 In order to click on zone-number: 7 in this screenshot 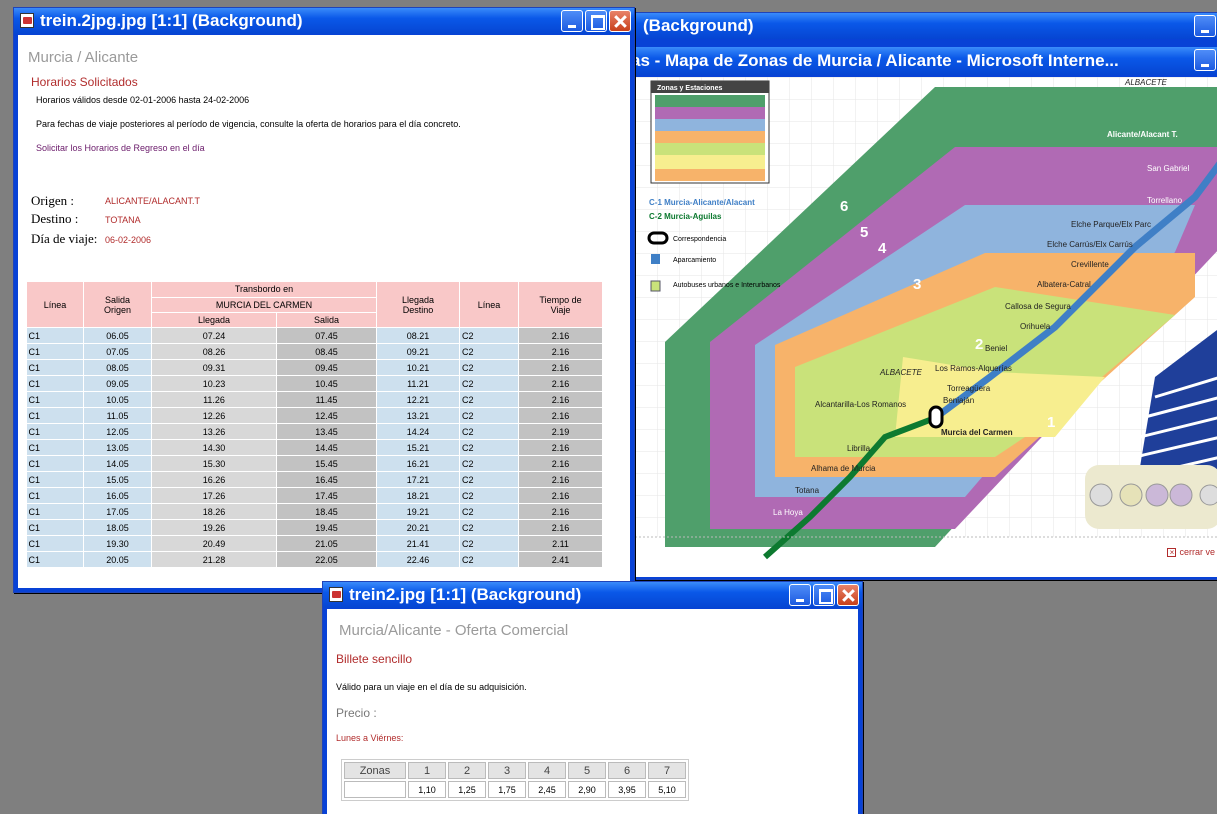, I will do `click(667, 770)`.